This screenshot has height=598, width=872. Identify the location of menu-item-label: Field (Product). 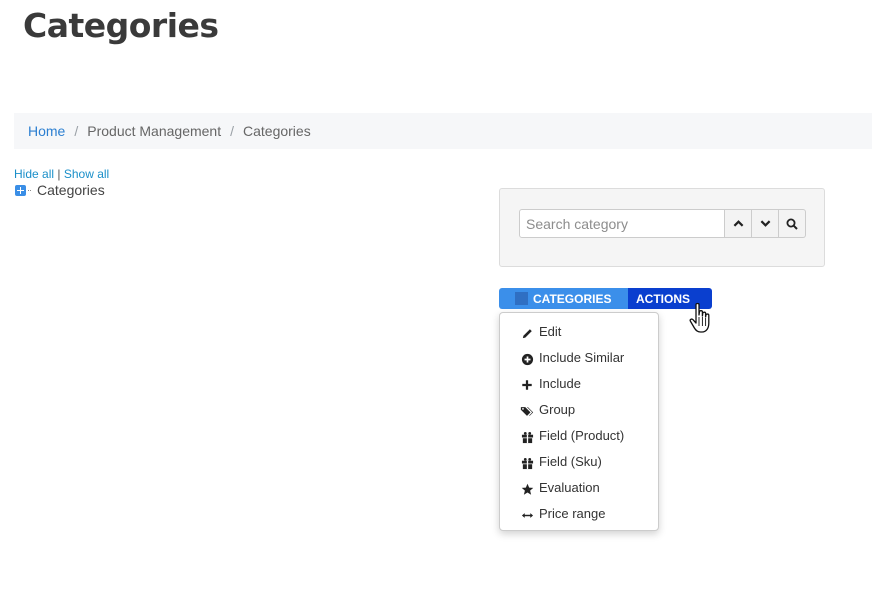
(582, 435).